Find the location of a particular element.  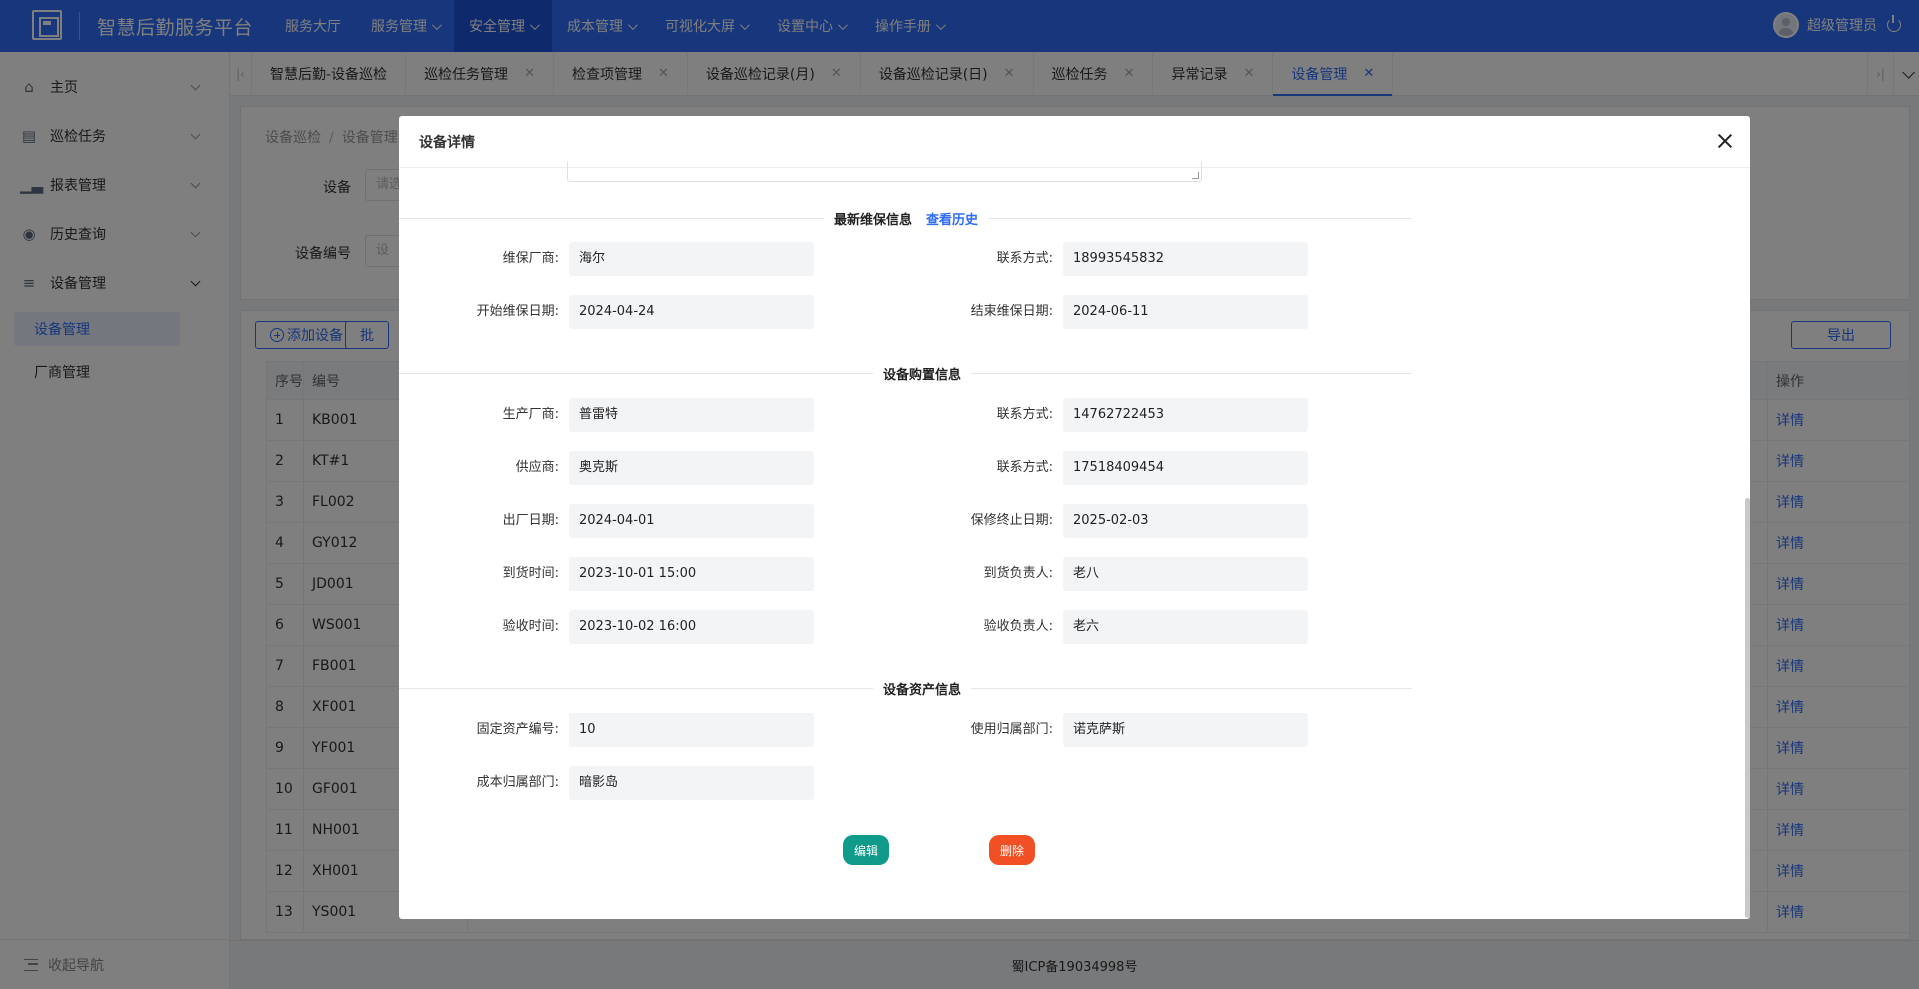

maintenance-vendor-value: 海尔 is located at coordinates (691, 259).